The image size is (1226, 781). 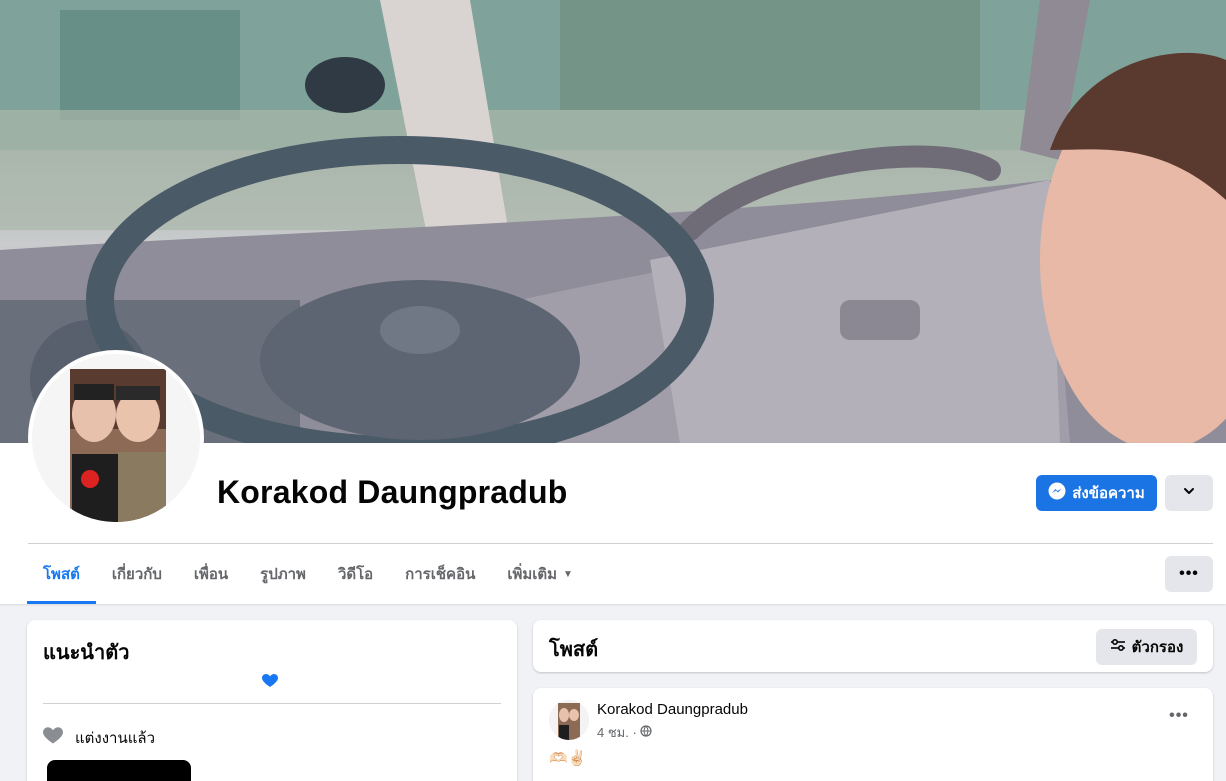 I want to click on profile-picture, so click(x=116, y=438).